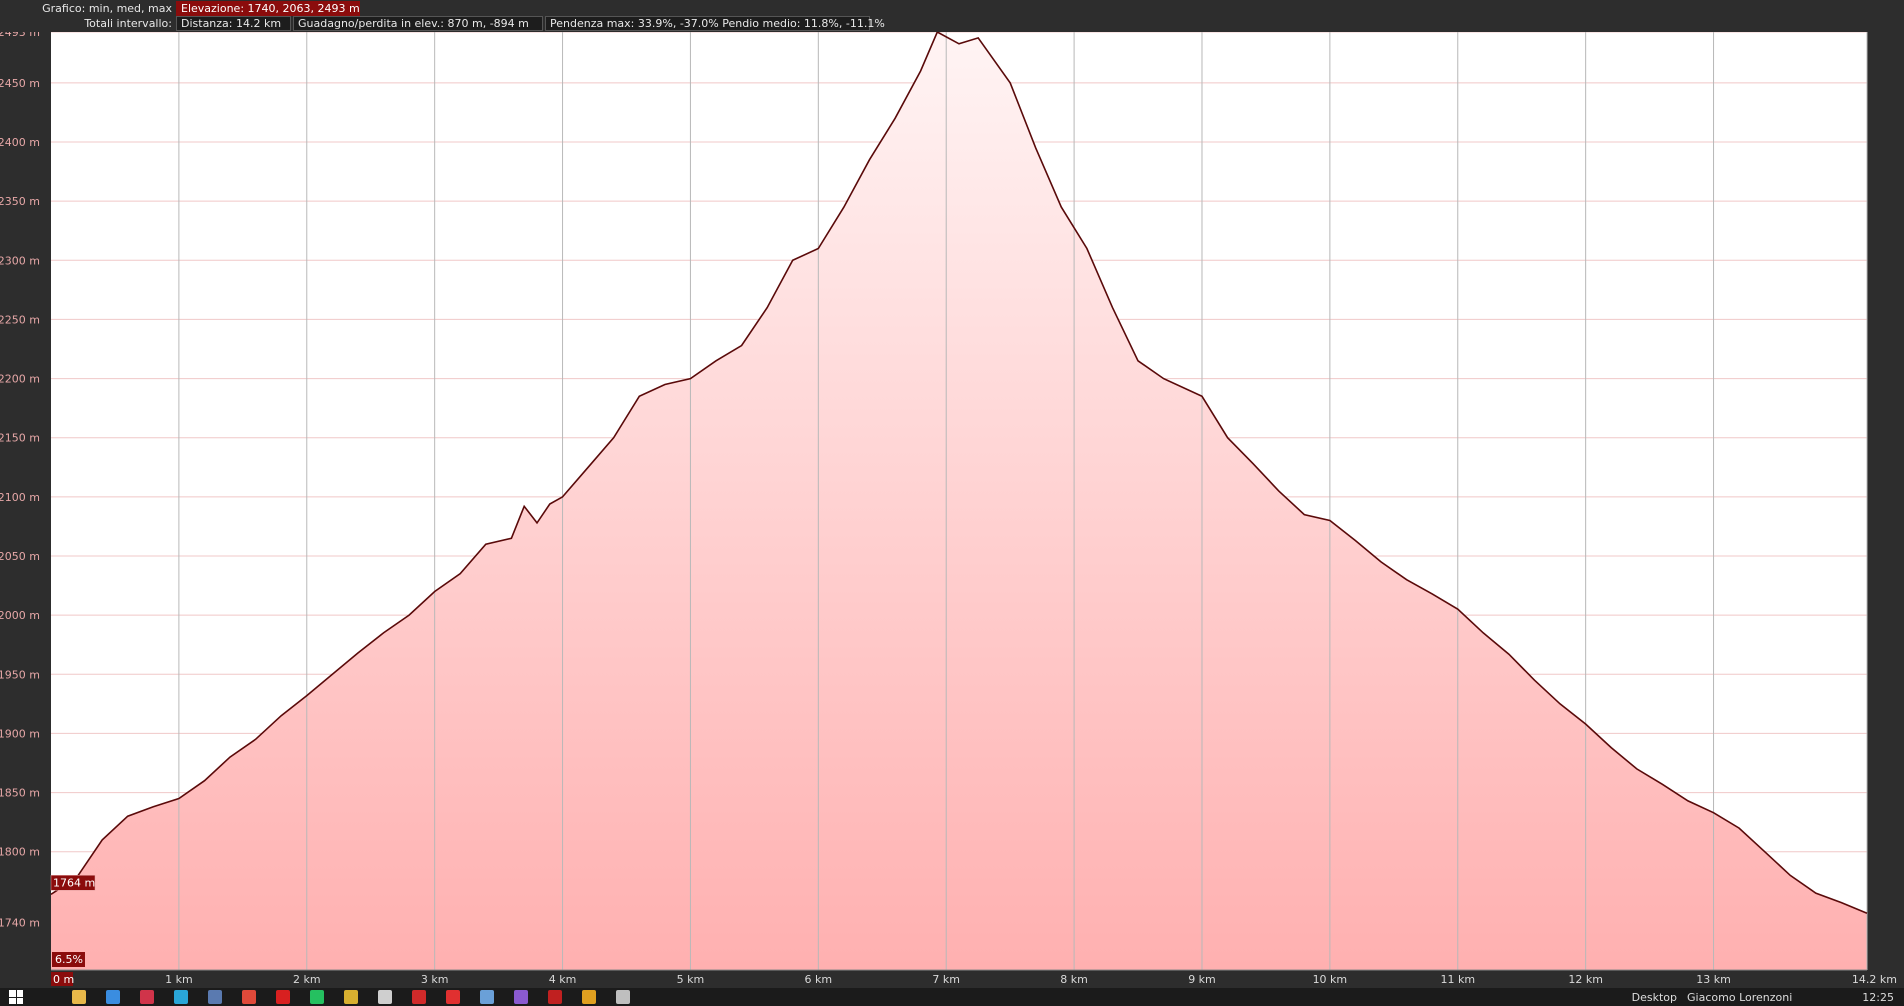  I want to click on taskbar-apps, so click(351, 997).